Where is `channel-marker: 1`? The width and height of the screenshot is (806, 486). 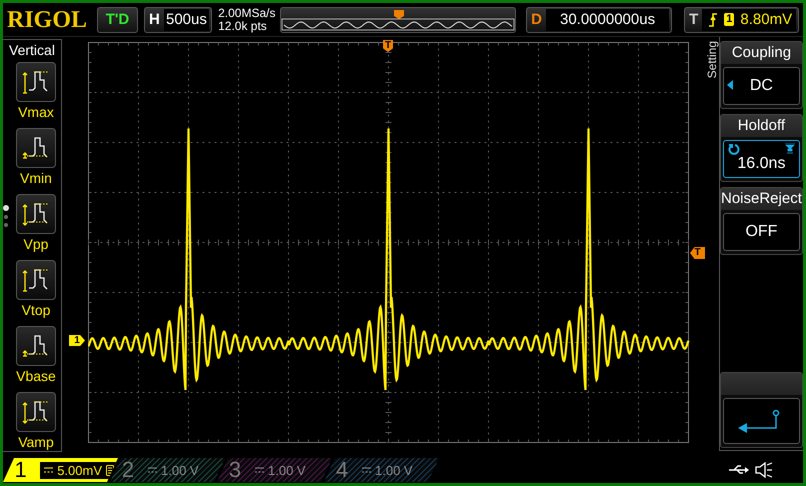 channel-marker: 1 is located at coordinates (77, 340).